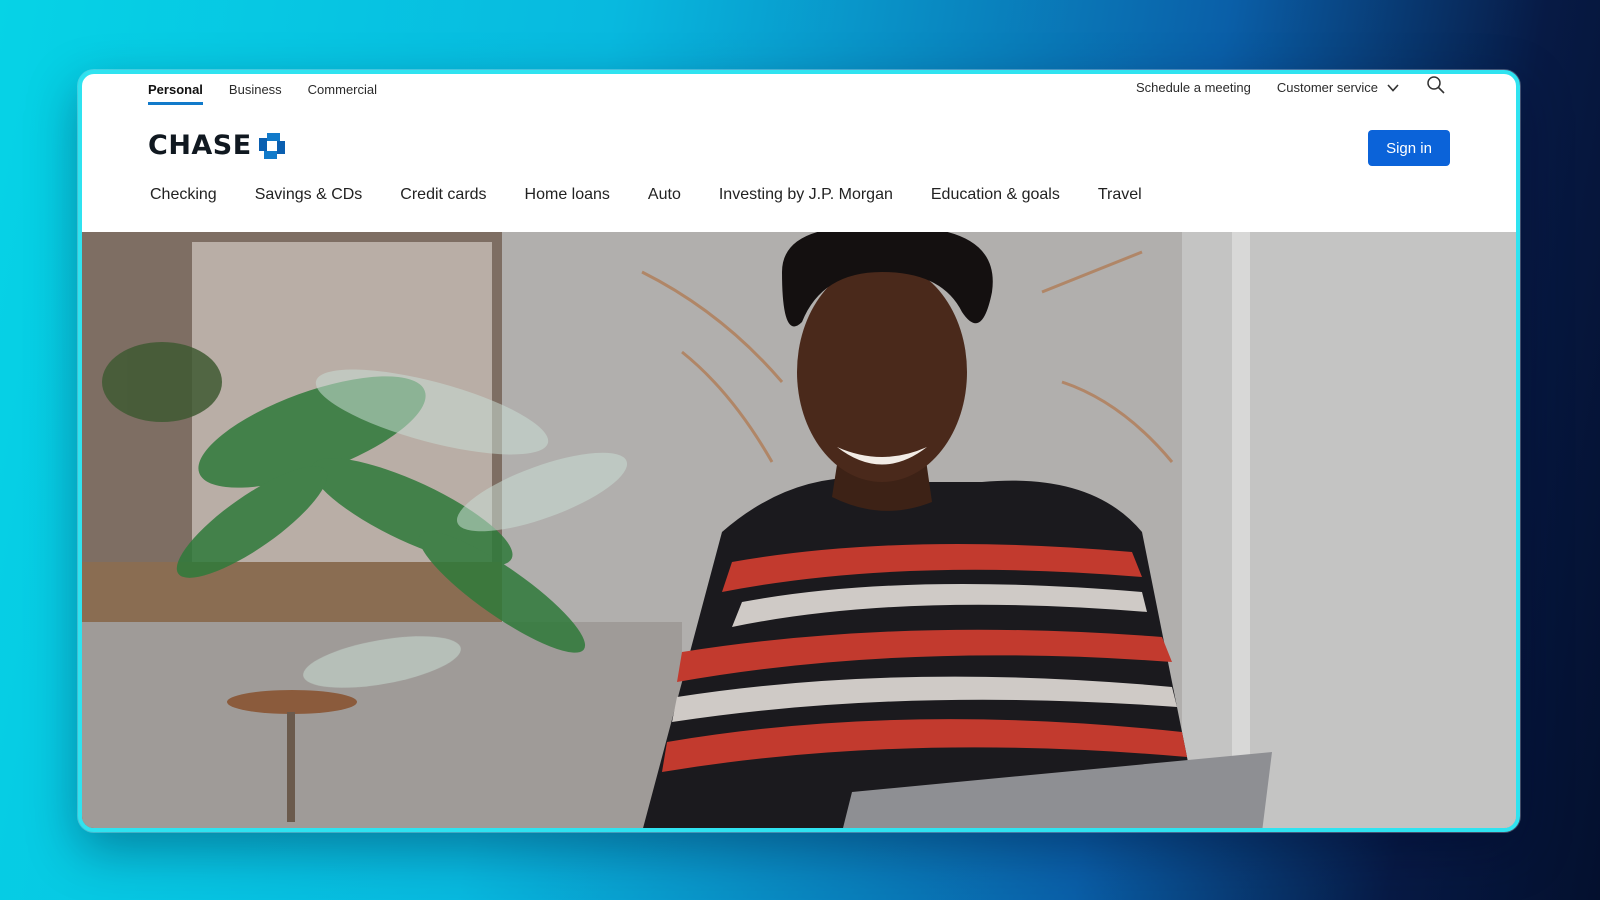  I want to click on search-icon, so click(1436, 85).